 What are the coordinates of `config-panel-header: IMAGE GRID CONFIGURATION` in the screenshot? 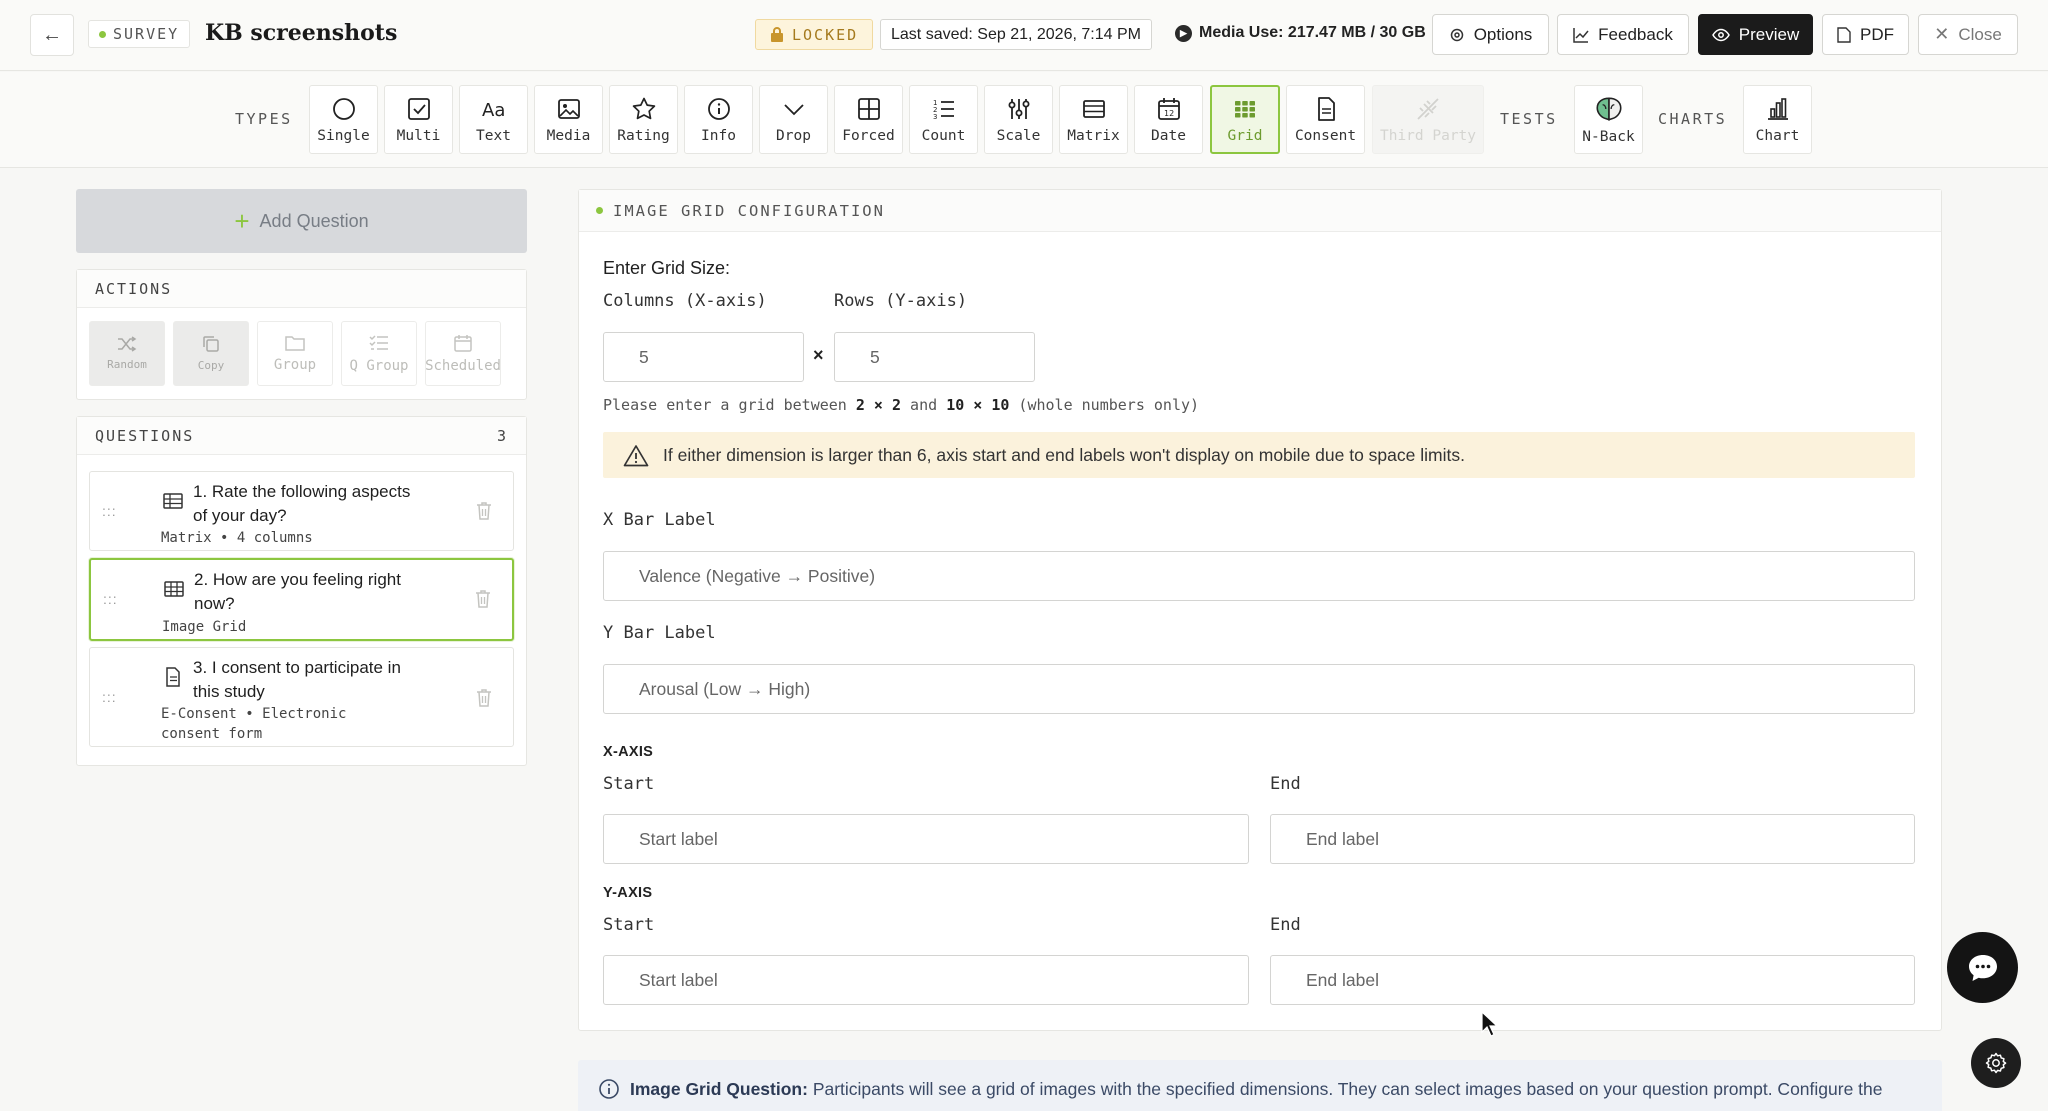 It's located at (1260, 211).